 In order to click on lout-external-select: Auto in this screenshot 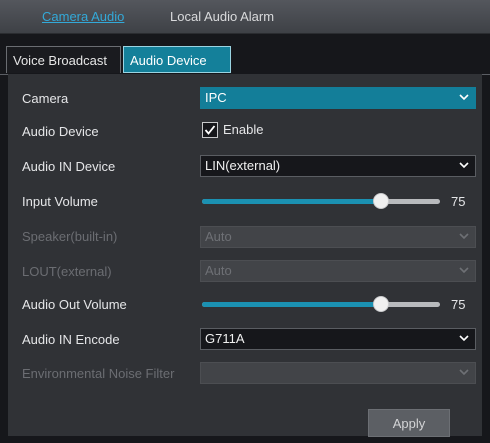, I will do `click(338, 271)`.